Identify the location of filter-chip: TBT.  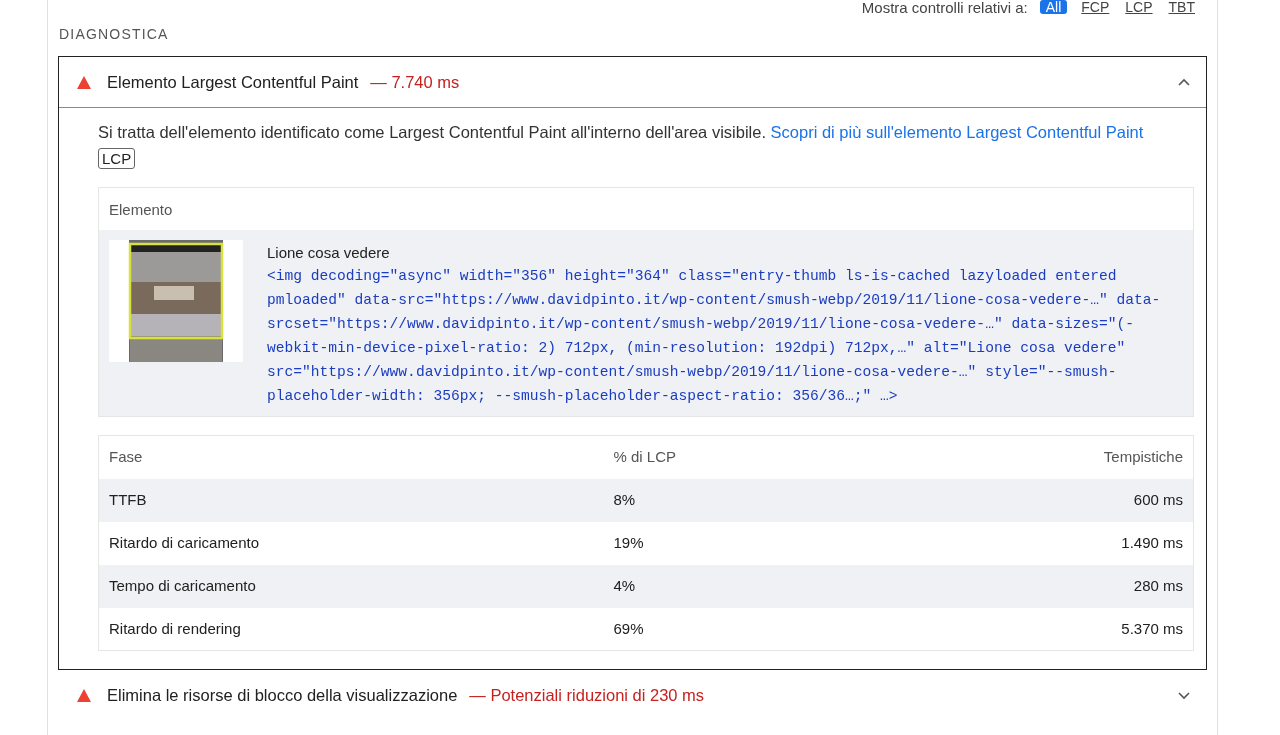
(1181, 7).